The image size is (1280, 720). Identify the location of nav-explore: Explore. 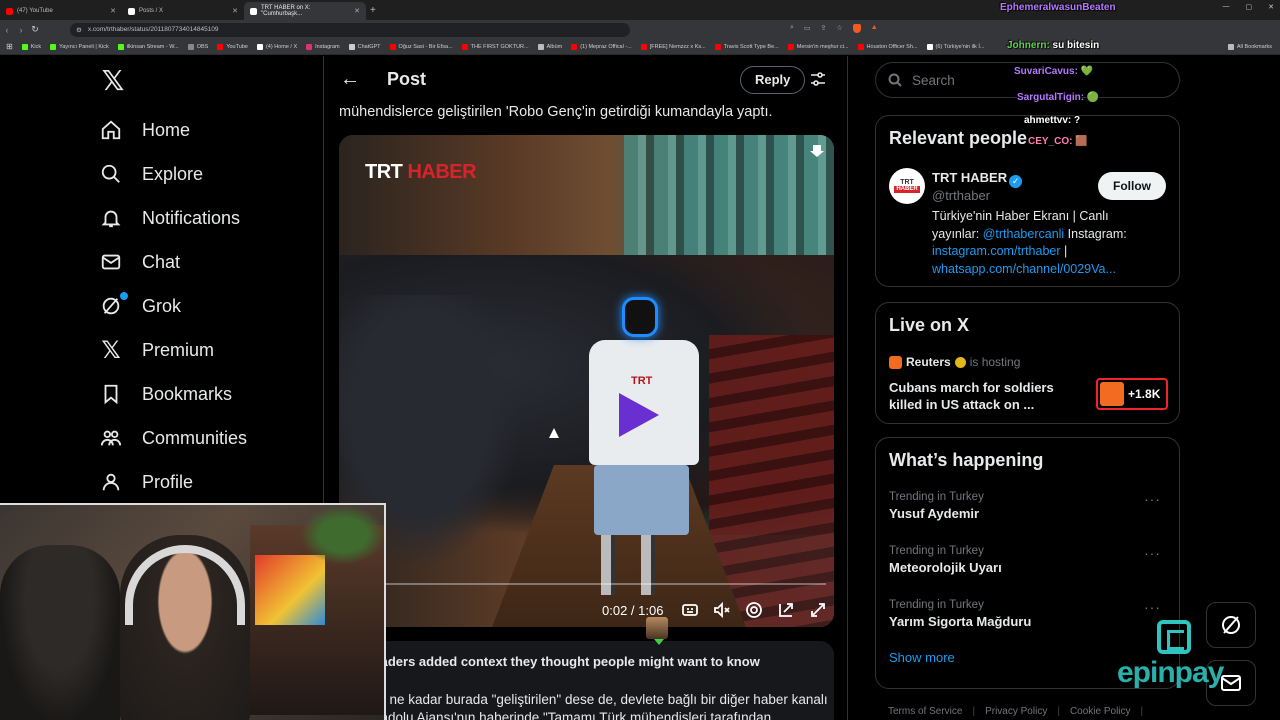
(208, 174).